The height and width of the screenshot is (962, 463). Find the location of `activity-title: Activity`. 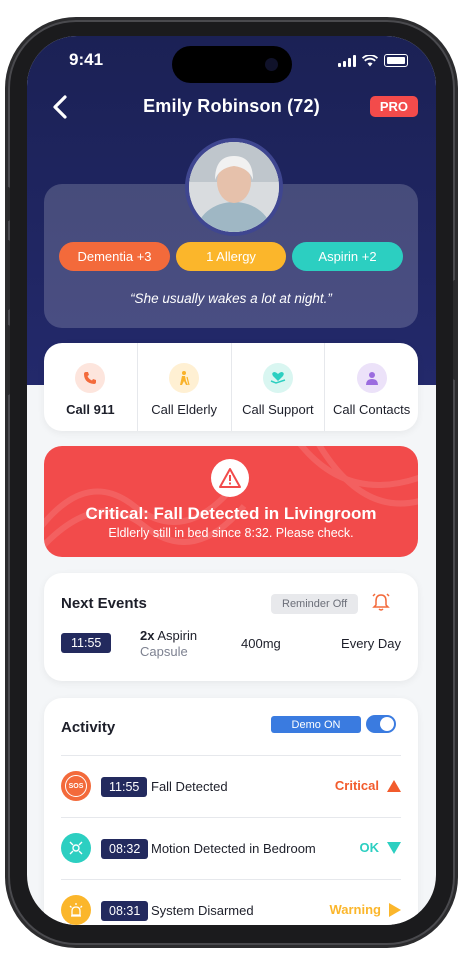

activity-title: Activity is located at coordinates (88, 727).